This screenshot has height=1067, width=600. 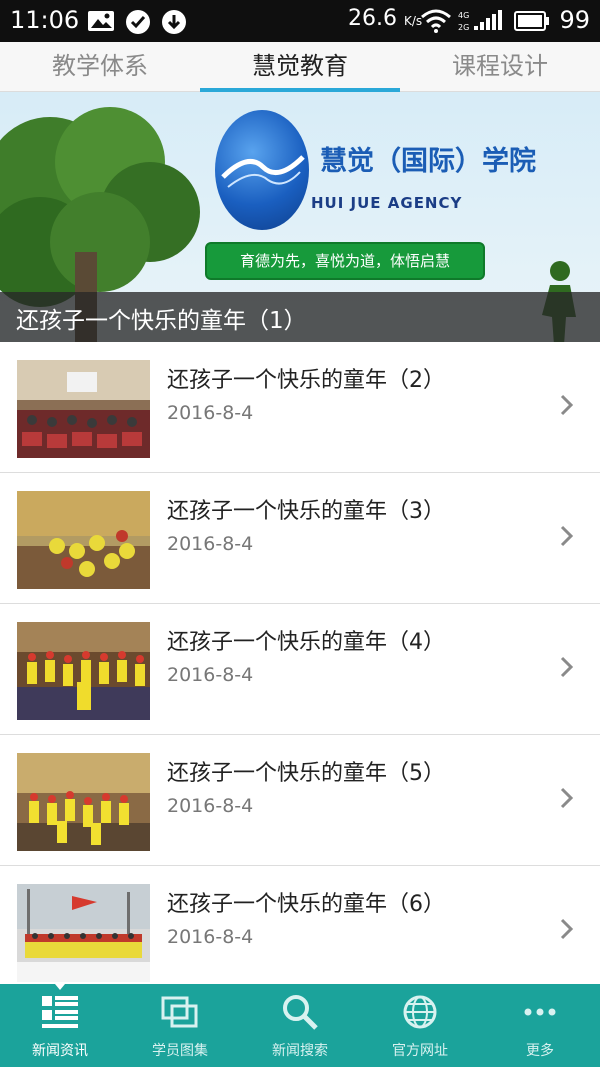 I want to click on nav-news: 新闻资讯, so click(x=60, y=1025).